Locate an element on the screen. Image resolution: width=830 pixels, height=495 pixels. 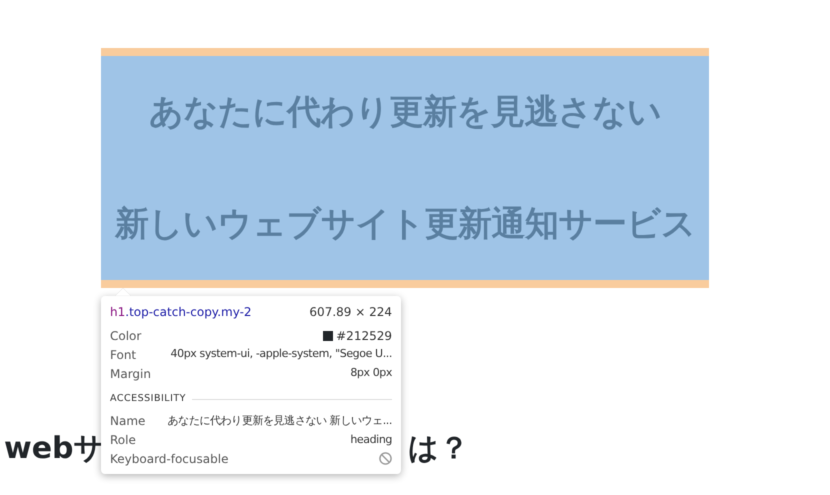
property-label: Name is located at coordinates (128, 421).